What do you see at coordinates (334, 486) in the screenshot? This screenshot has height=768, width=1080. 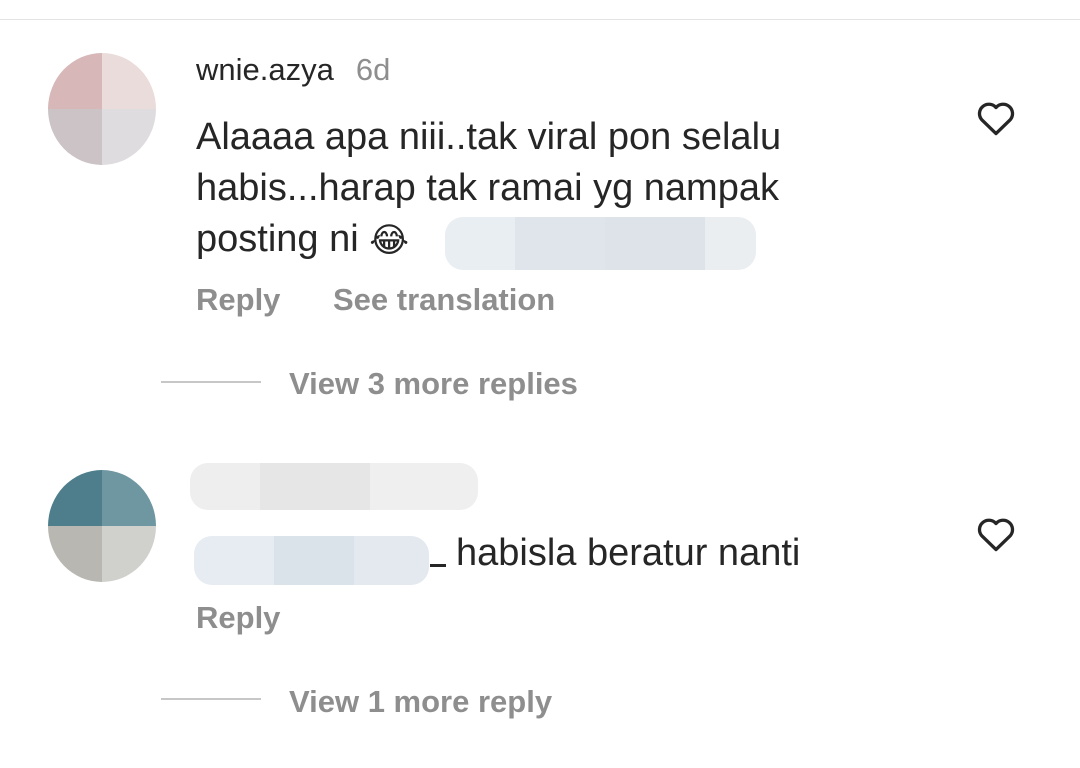 I see `redacted-username` at bounding box center [334, 486].